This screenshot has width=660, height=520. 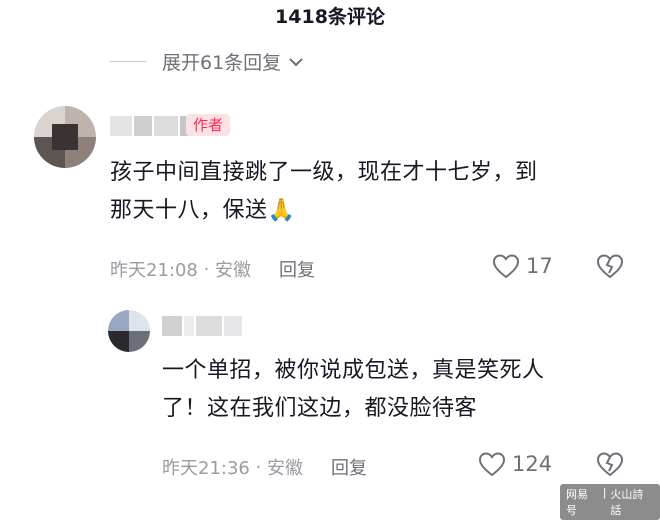 I want to click on comment-text: 一个单招，被你说成包送，真是笑死人 了！这在我们这边，都没脸待客, so click(x=397, y=390).